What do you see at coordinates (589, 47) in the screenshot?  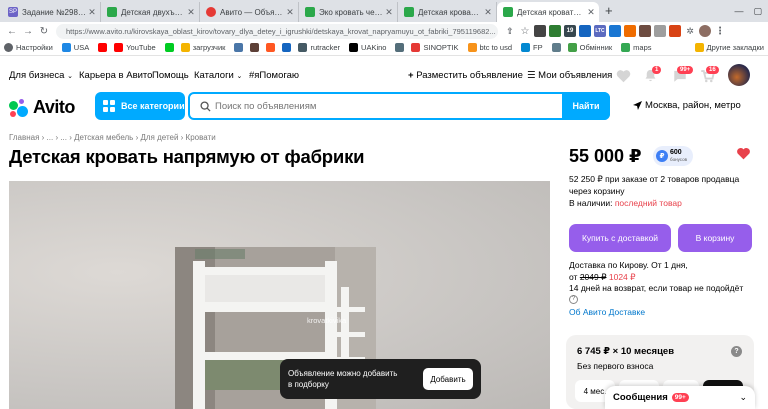 I see `bookmark-item: Обмінник` at bounding box center [589, 47].